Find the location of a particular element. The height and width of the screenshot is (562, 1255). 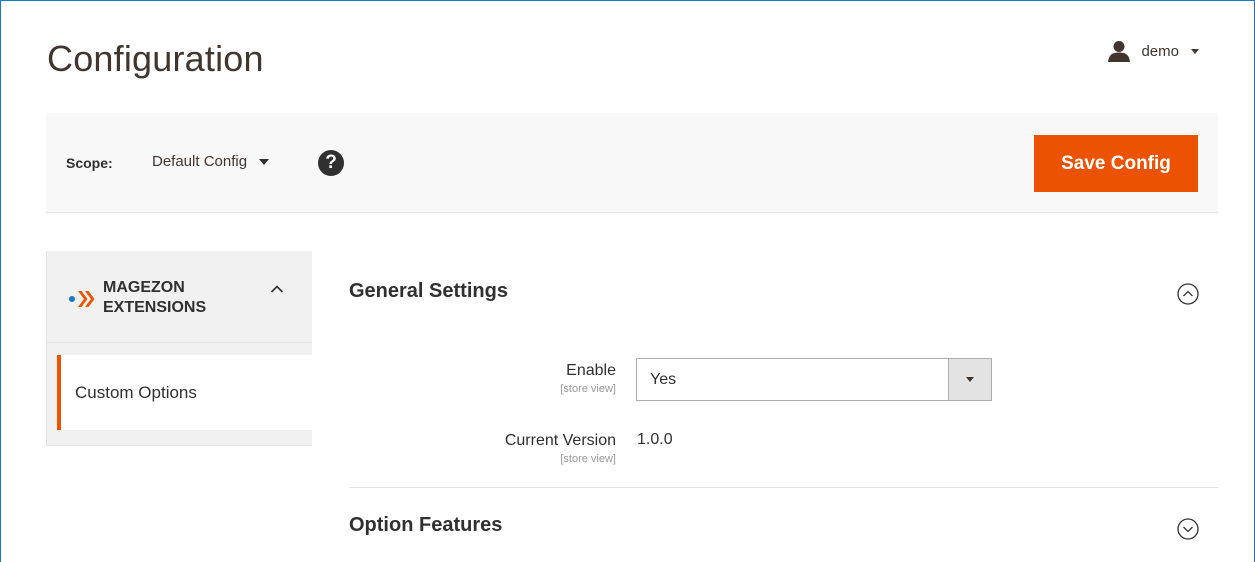

sidebar-group-label-line2: EXTENSIONS is located at coordinates (155, 307).